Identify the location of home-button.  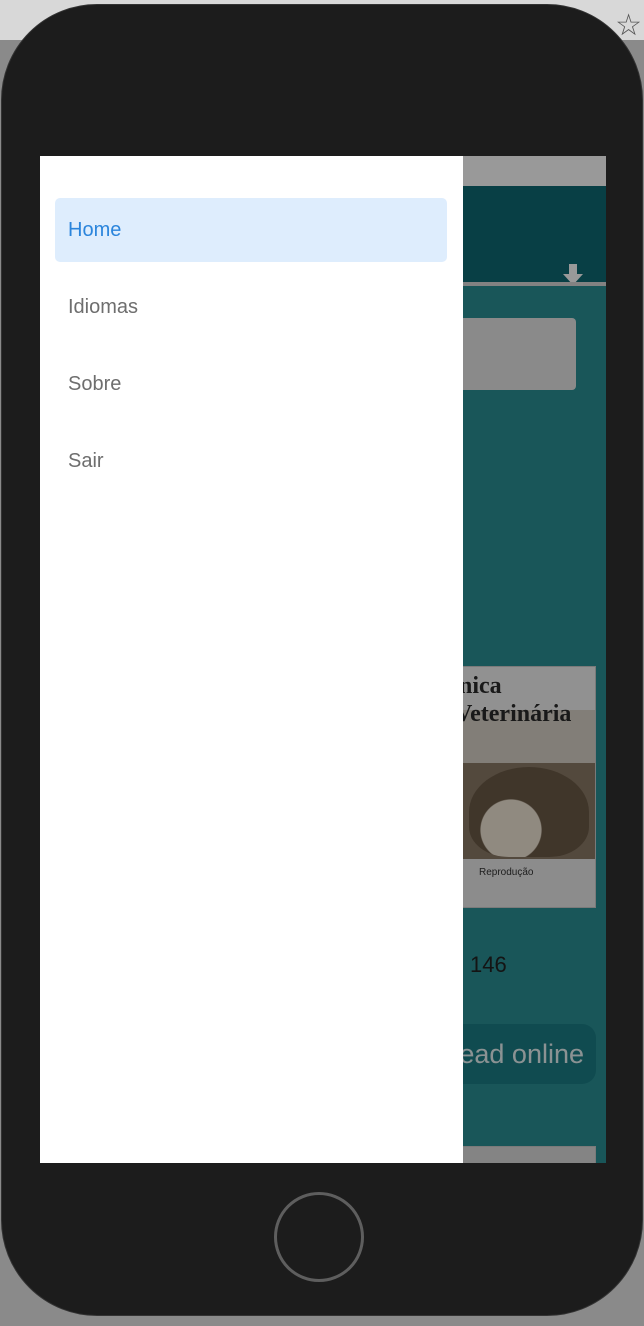
(319, 1237).